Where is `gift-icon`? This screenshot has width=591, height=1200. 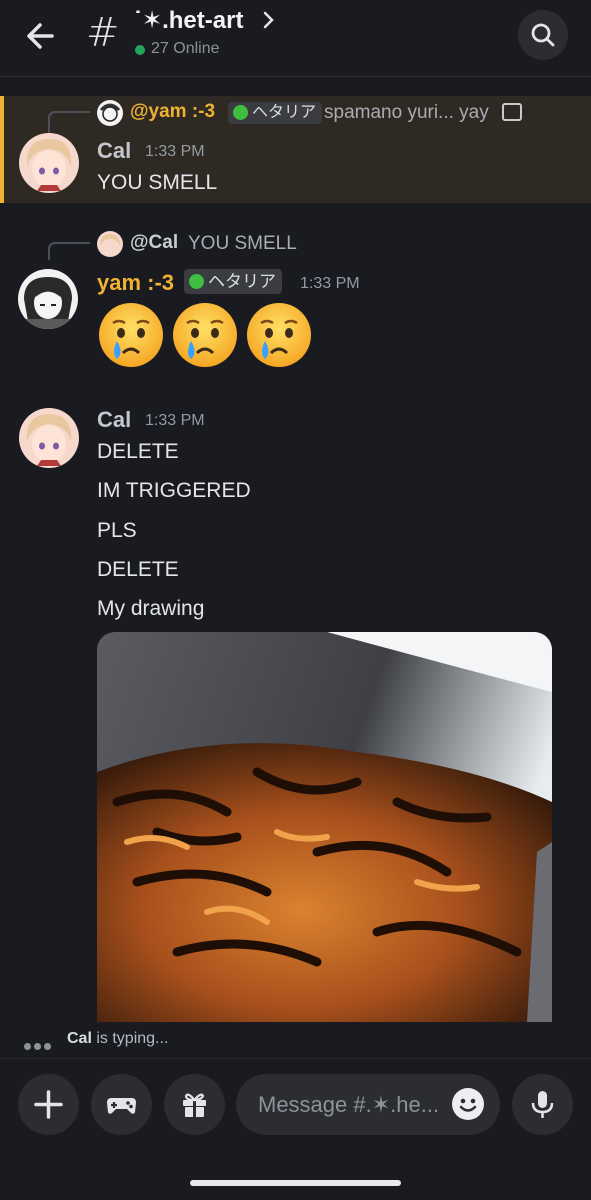 gift-icon is located at coordinates (194, 1105).